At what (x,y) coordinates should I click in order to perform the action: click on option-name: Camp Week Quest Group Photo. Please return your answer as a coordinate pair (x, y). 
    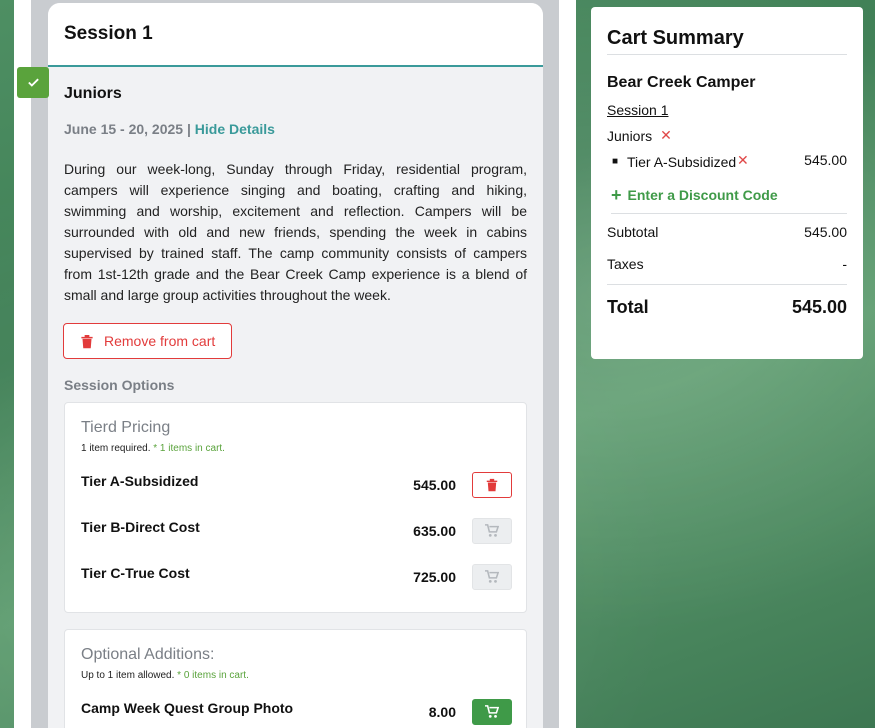
    Looking at the image, I should click on (187, 708).